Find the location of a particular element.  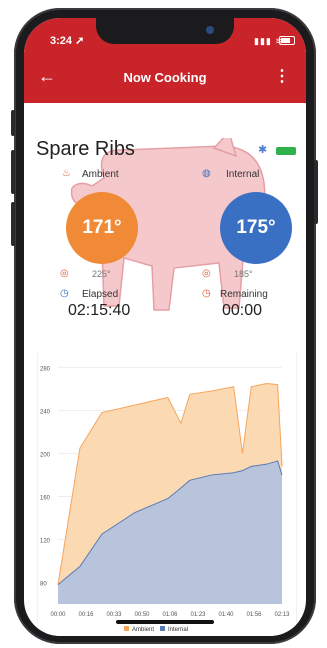

y-tick-label: 200 is located at coordinates (45, 455).